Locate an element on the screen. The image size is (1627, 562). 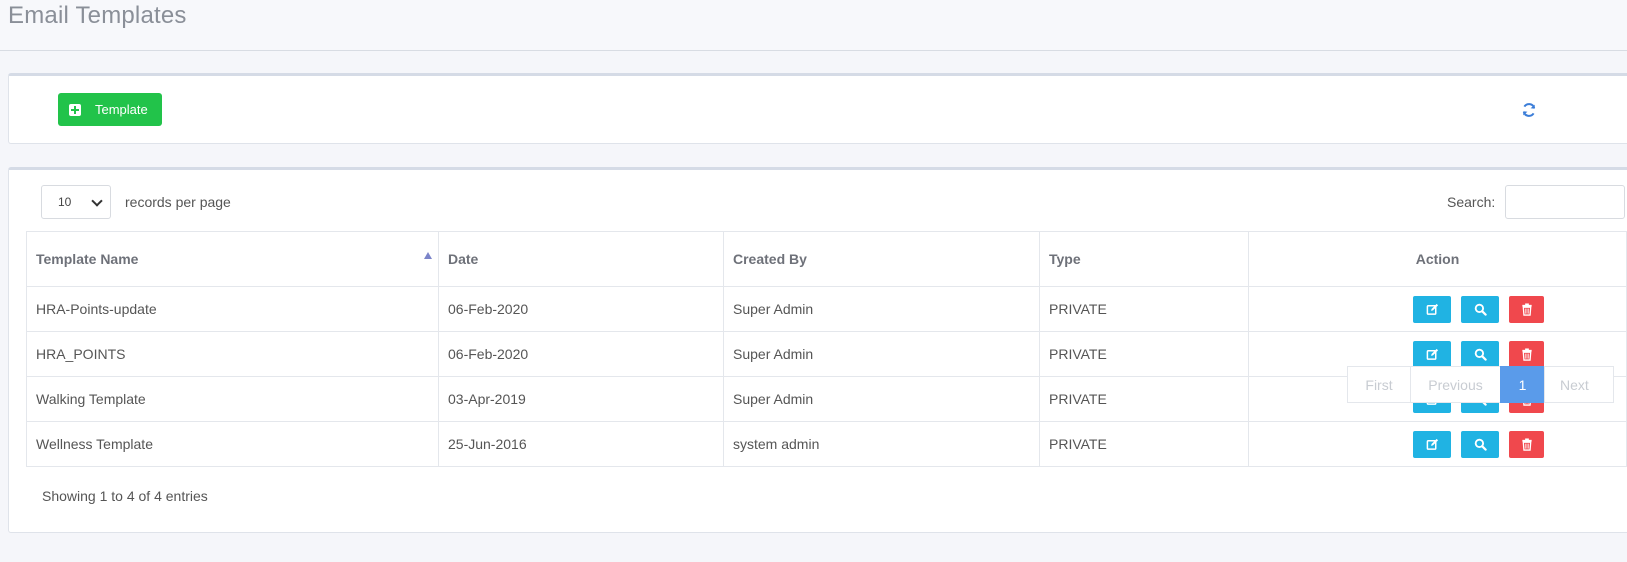
column-header-label: Action is located at coordinates (1437, 259).